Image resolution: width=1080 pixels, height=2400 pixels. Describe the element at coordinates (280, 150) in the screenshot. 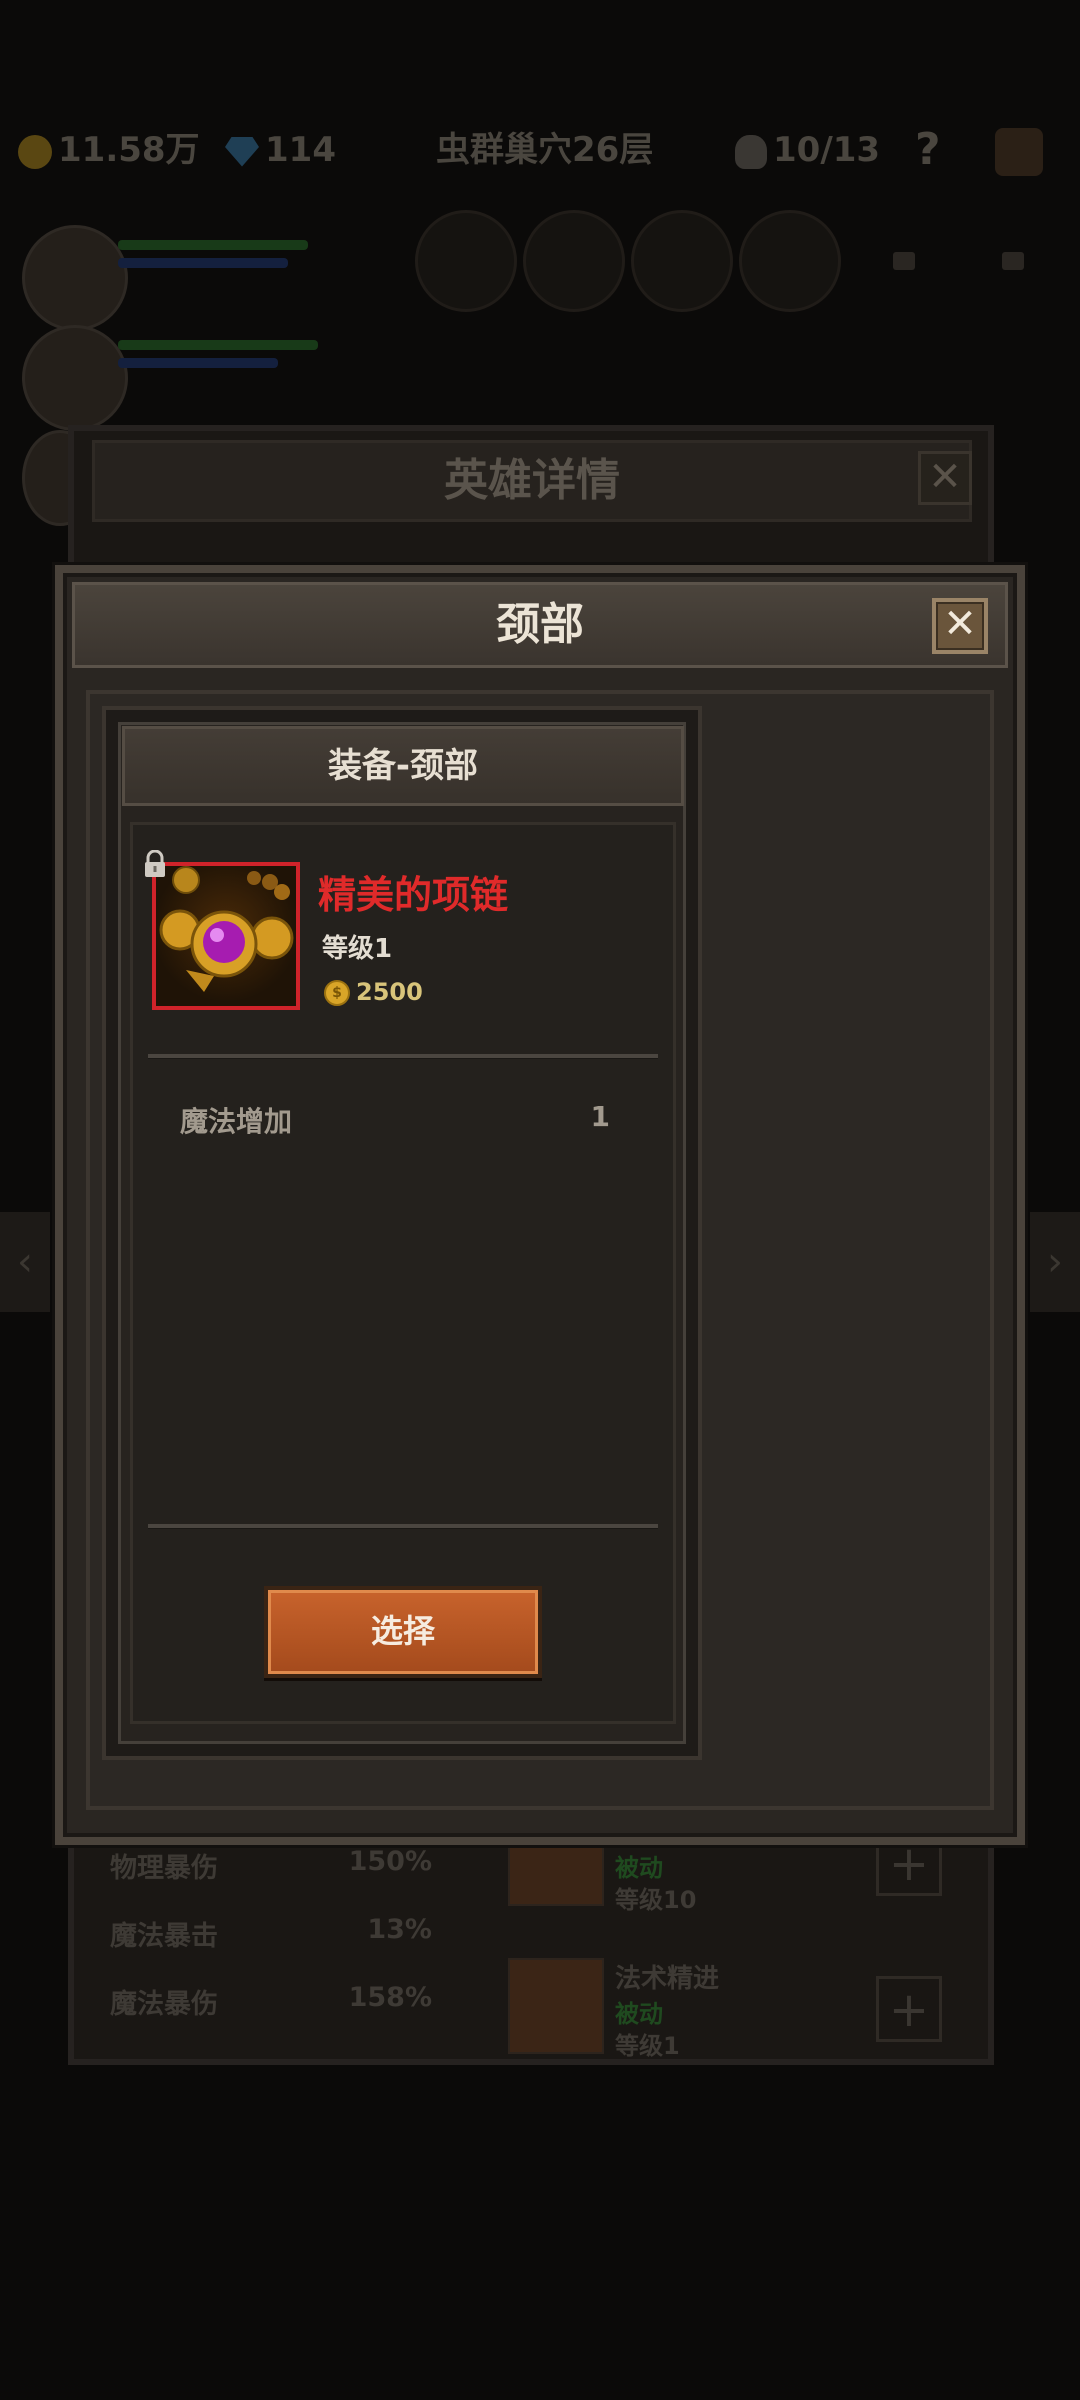

I see `gem-counter: 114` at that location.